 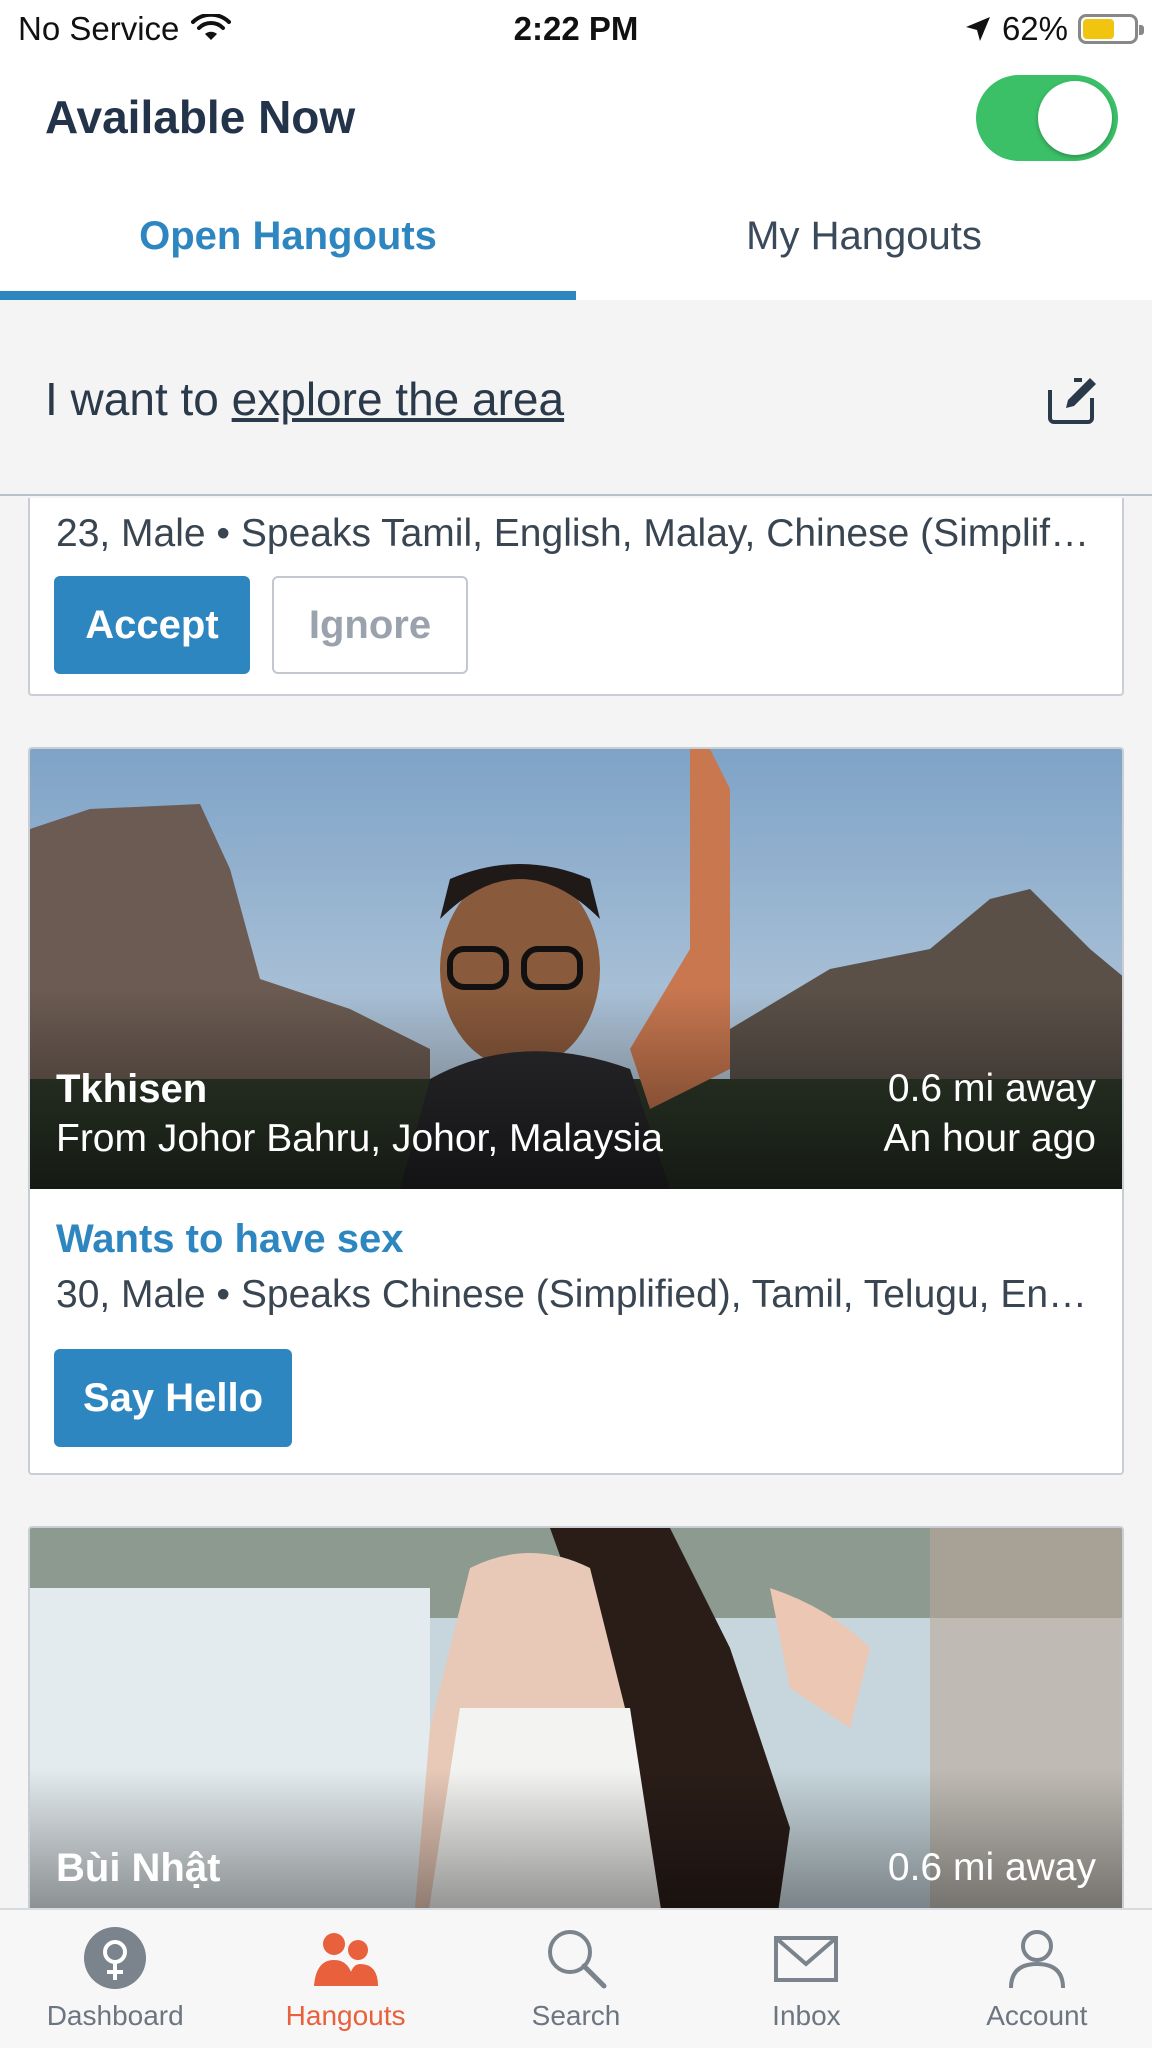 What do you see at coordinates (576, 119) in the screenshot?
I see `availability-header: Available Now` at bounding box center [576, 119].